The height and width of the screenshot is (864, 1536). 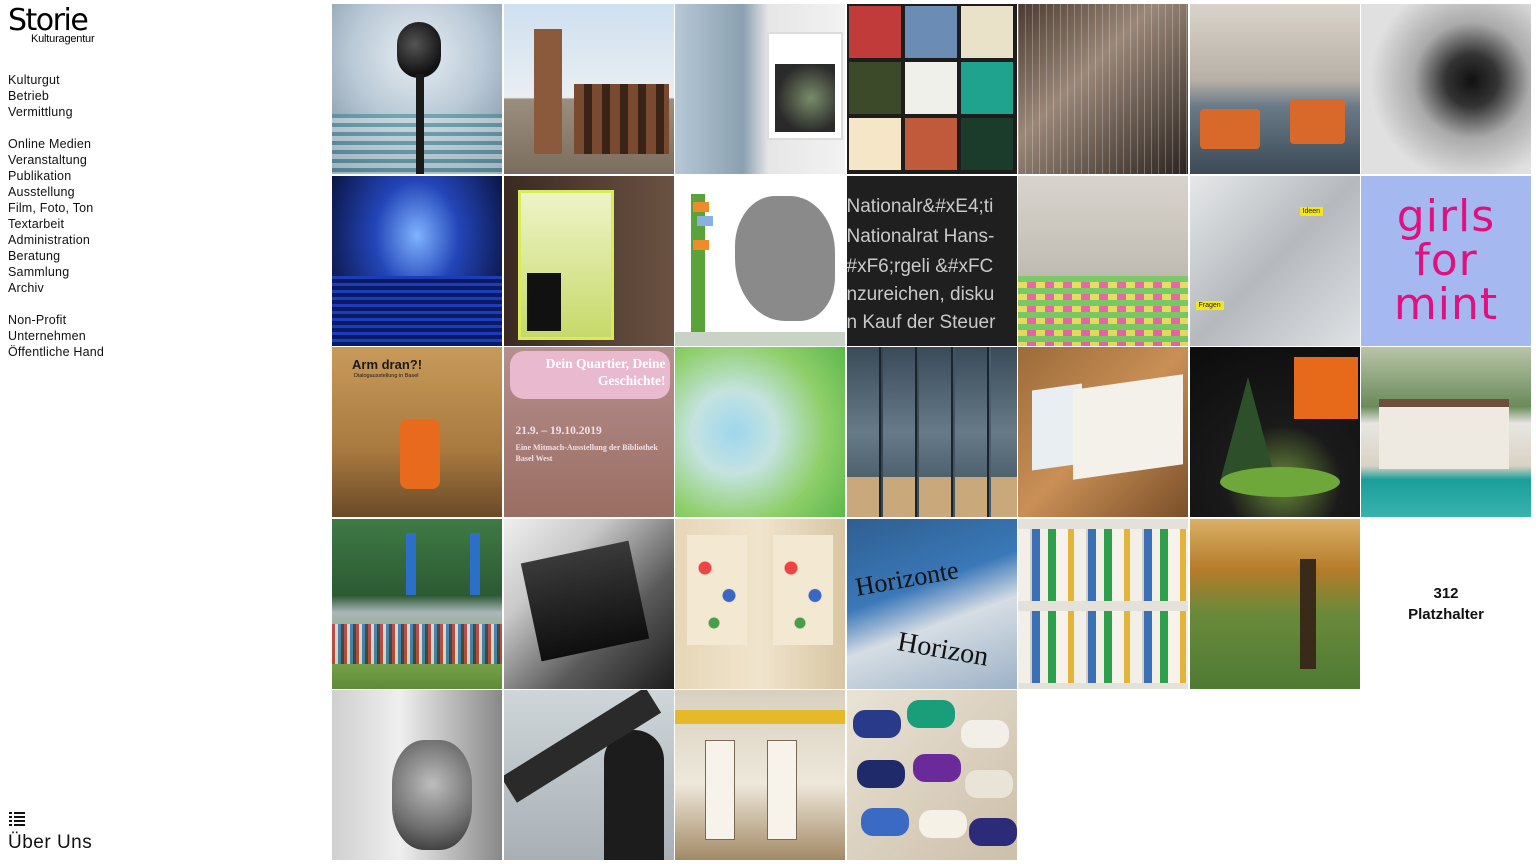 I want to click on logo-word: for, so click(x=1446, y=260).